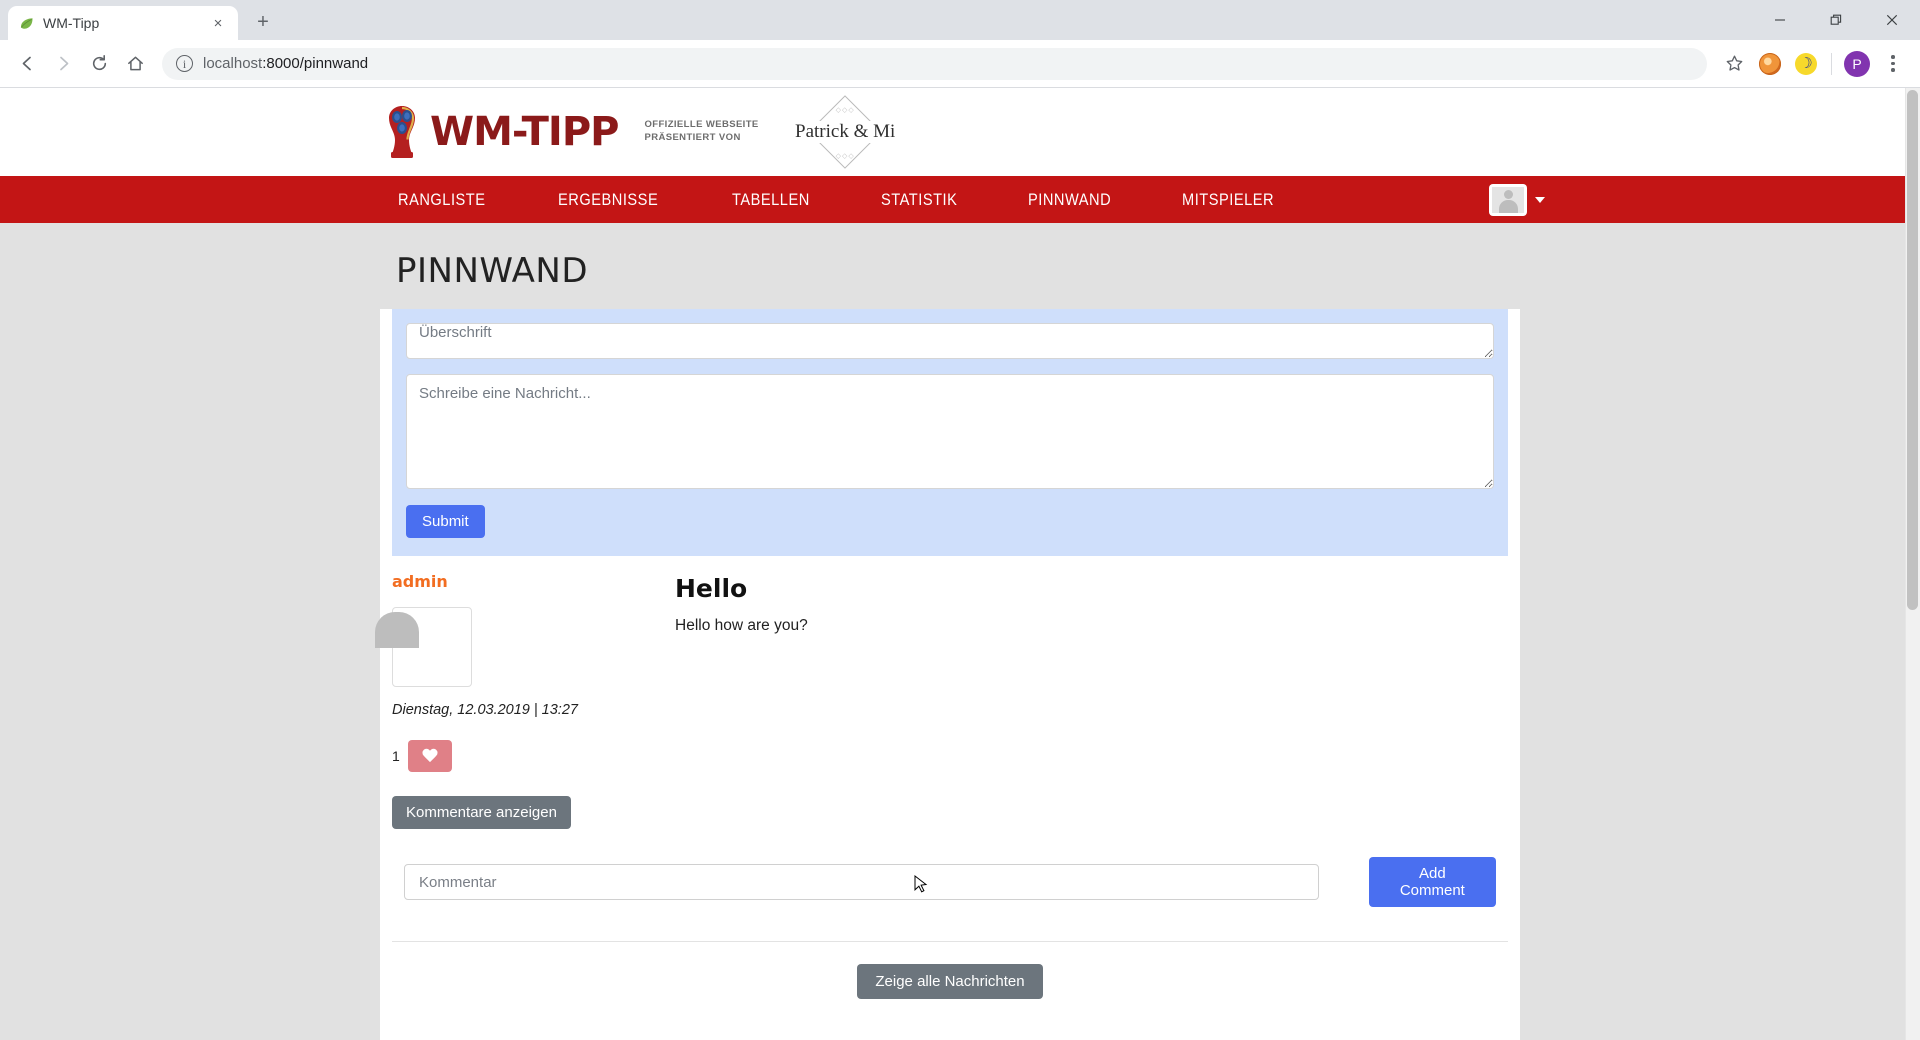  Describe the element at coordinates (442, 200) in the screenshot. I see `nav-item-rangliste: RANGLISTE` at that location.